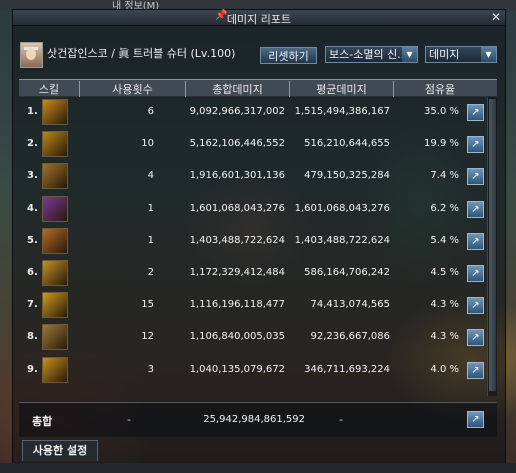 This screenshot has width=516, height=473. I want to click on table-header: 스킬 사용횟수 총합데미지 평균데미지 점유율, so click(258, 88).